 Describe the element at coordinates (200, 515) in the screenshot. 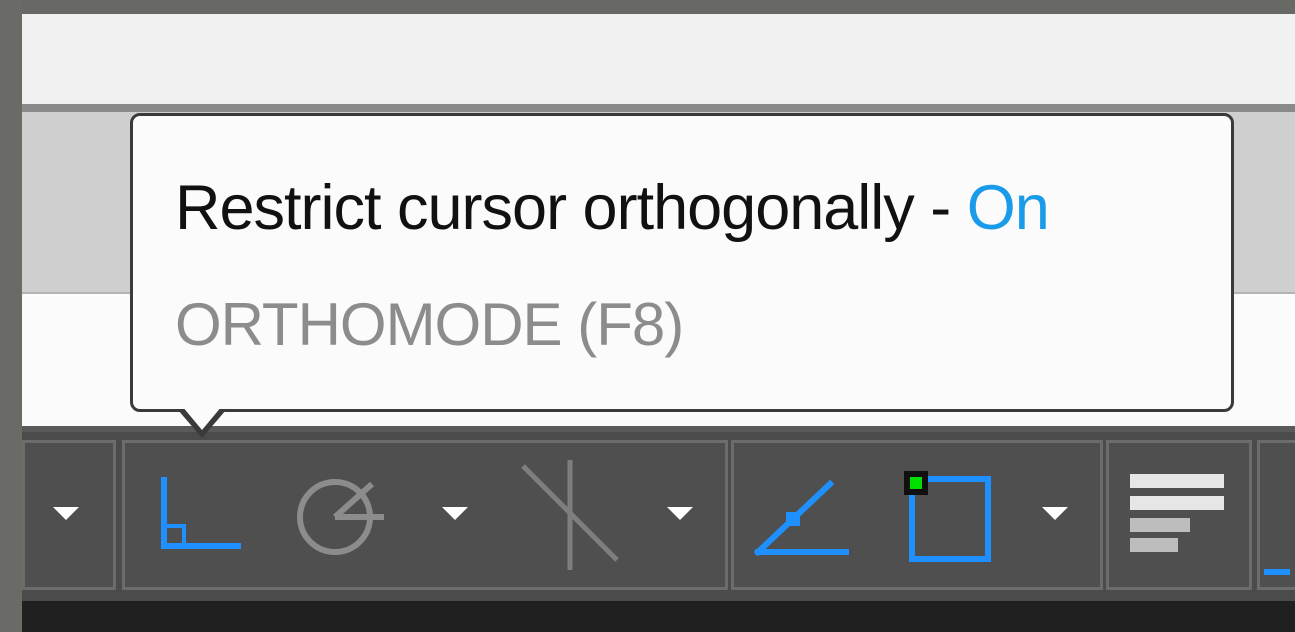

I see `ortho-mode-icon` at that location.